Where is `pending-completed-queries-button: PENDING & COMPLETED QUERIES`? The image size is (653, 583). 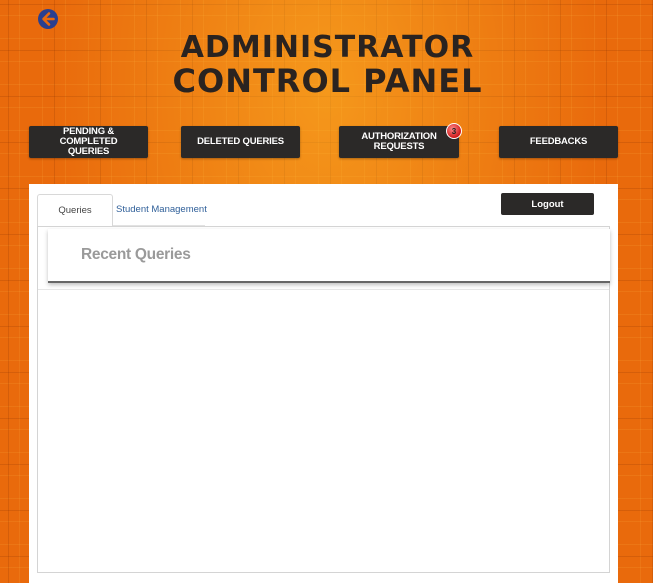
pending-completed-queries-button: PENDING & COMPLETED QUERIES is located at coordinates (88, 142).